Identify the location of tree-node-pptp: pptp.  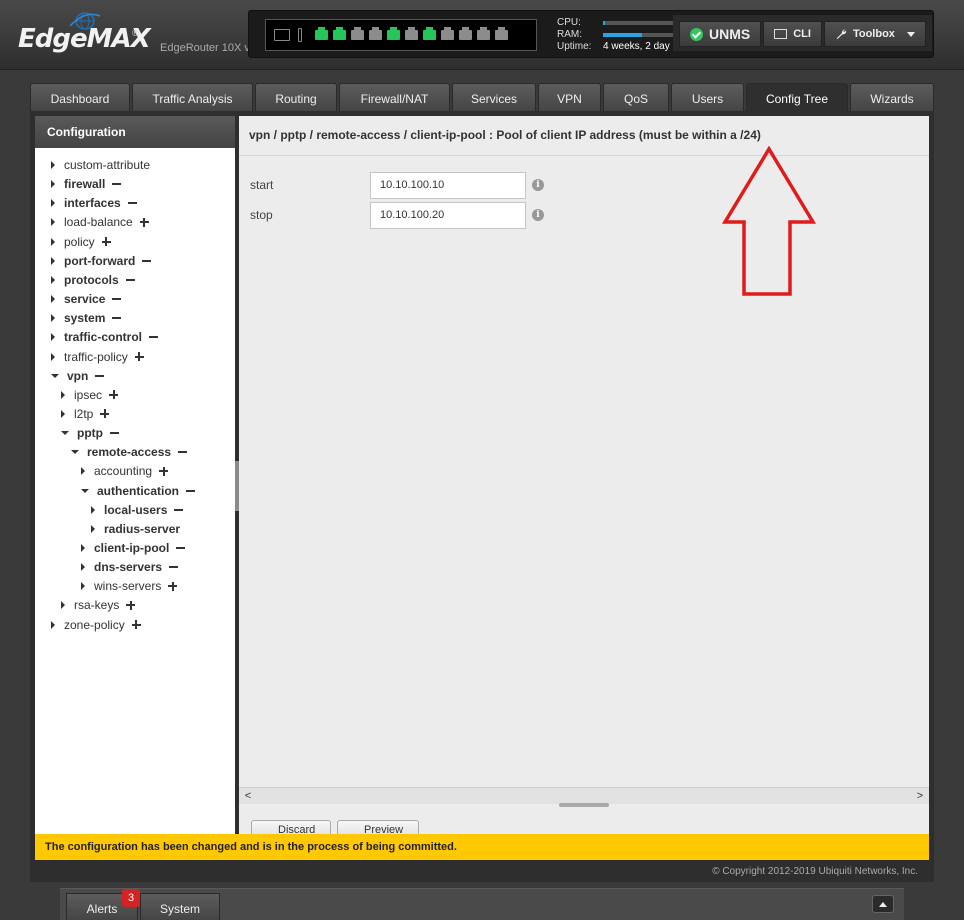
(90, 433).